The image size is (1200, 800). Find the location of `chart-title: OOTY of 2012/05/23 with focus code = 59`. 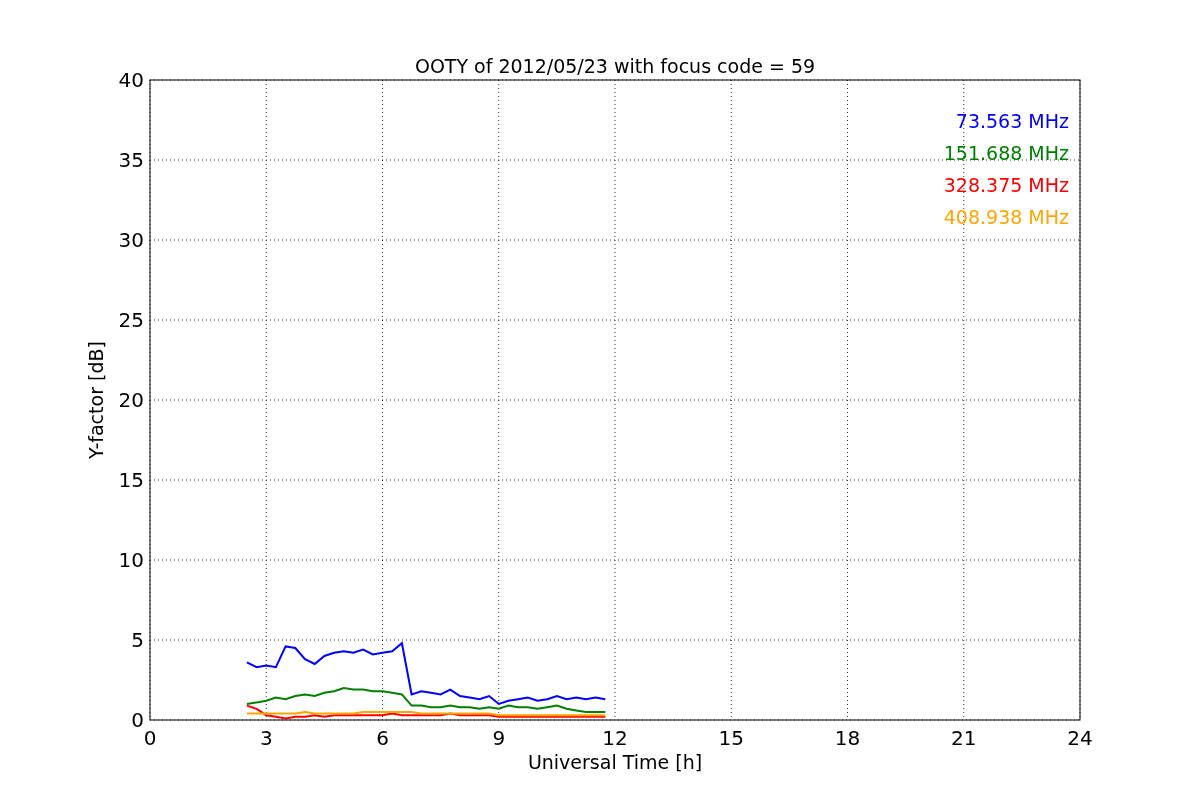

chart-title: OOTY of 2012/05/23 with focus code = 59 is located at coordinates (615, 66).